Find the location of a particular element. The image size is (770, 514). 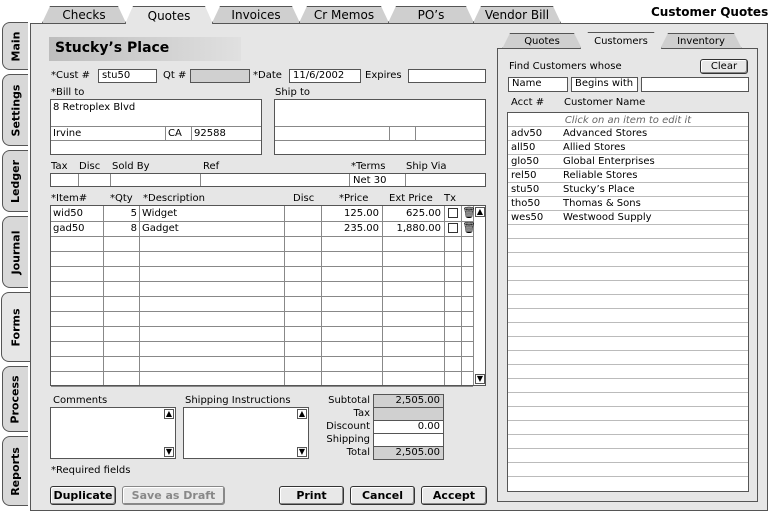

tab-label: Invoices is located at coordinates (256, 15).